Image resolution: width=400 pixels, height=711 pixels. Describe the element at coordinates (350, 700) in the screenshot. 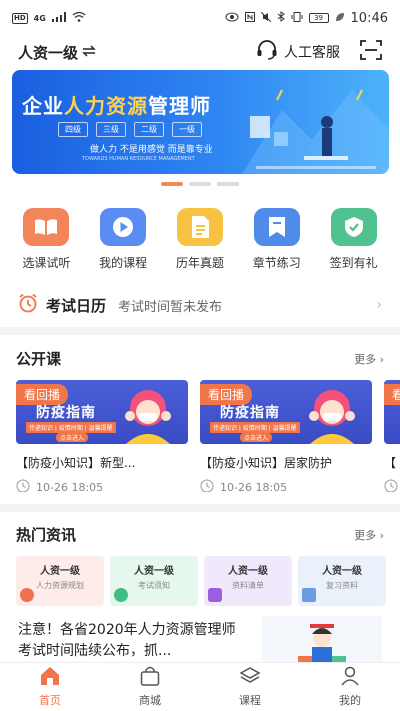

I see `tab-label: 我的` at that location.